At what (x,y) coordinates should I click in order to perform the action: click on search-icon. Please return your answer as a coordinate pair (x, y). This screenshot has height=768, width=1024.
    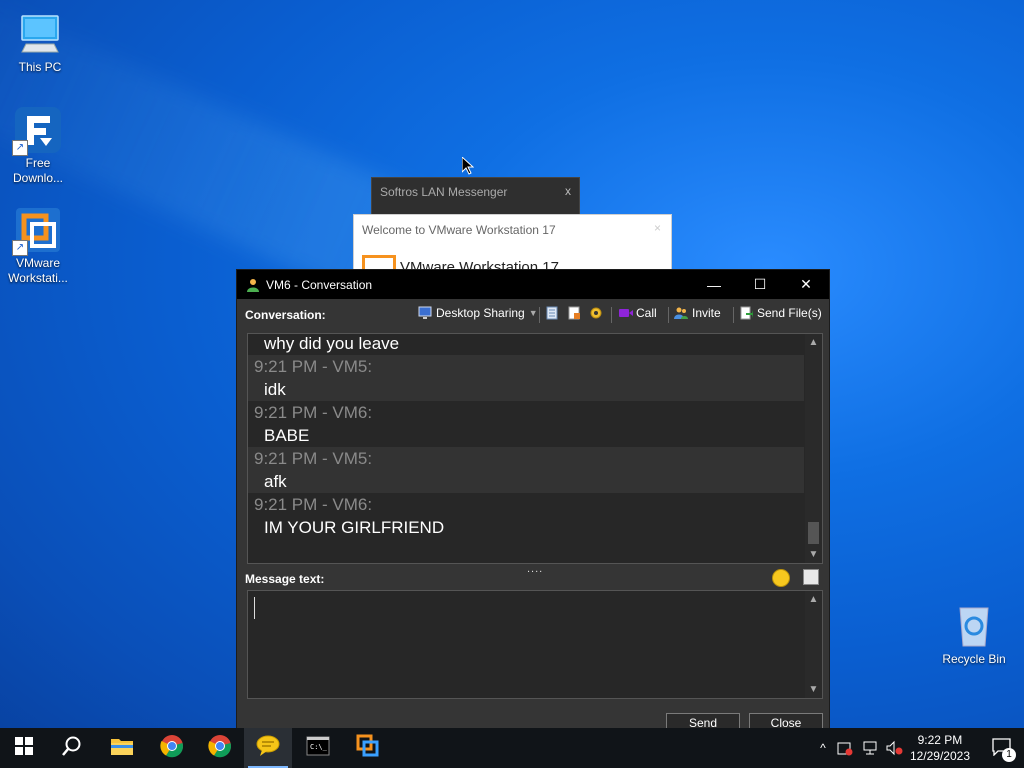
    Looking at the image, I should click on (72, 748).